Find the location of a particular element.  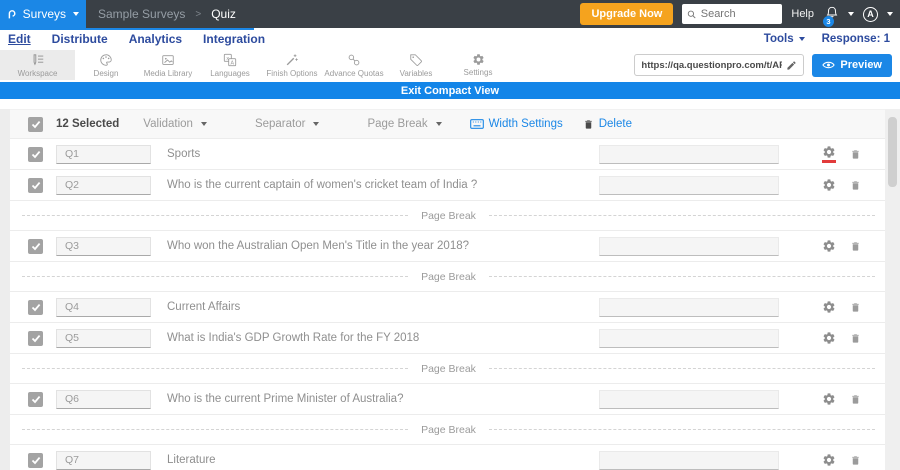

toolbar-item-workspace: Workspace is located at coordinates (37, 65).